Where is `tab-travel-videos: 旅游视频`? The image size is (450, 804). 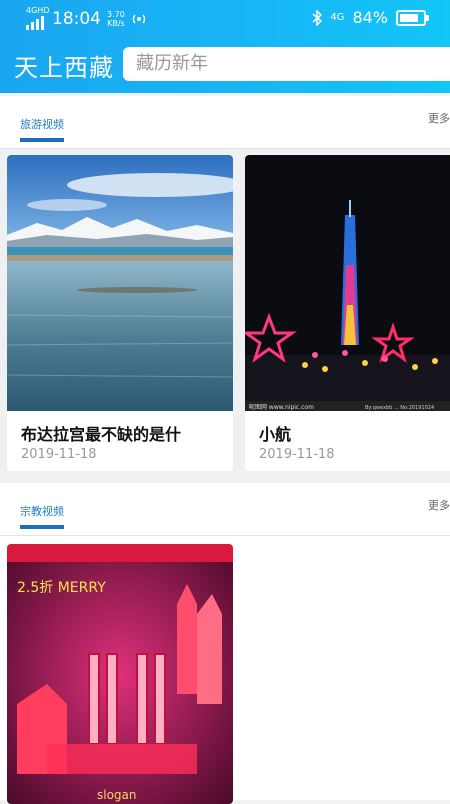
tab-travel-videos: 旅游视频 is located at coordinates (42, 124).